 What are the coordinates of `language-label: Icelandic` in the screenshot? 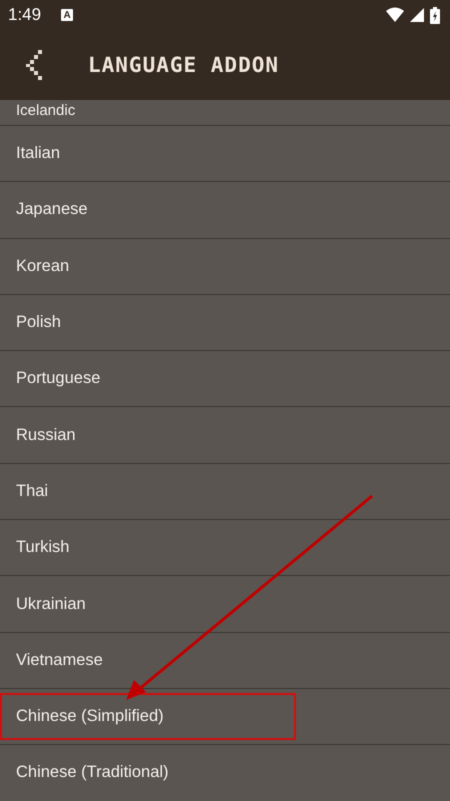 It's located at (46, 110).